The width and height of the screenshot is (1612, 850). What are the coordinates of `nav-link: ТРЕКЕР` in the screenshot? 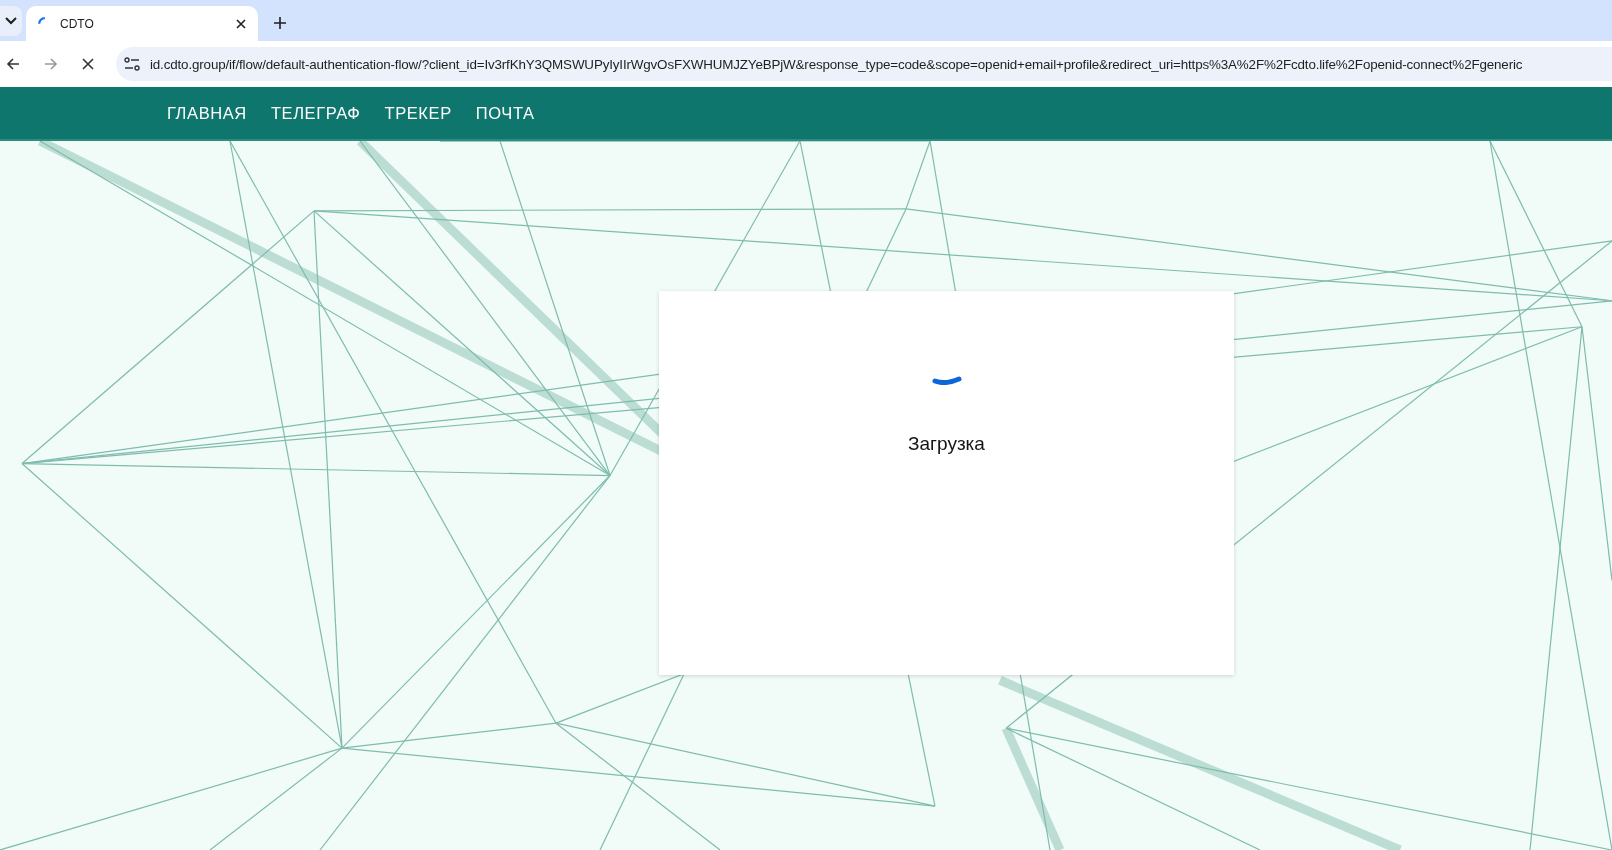 It's located at (418, 113).